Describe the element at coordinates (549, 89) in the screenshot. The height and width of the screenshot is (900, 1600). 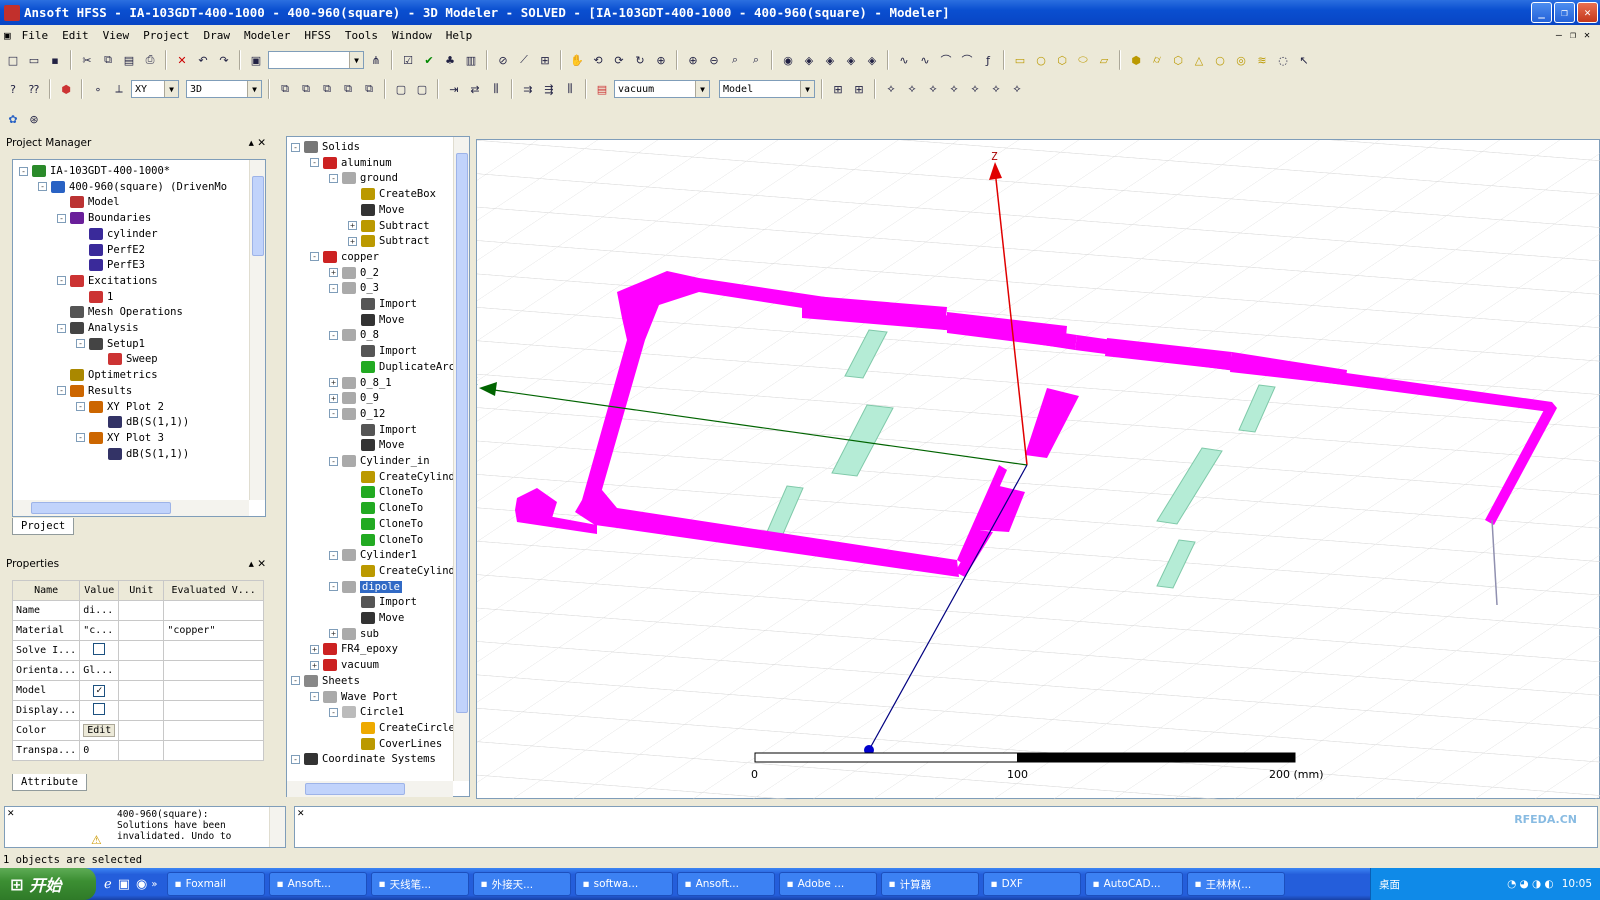
I see `duplicate-around-icon: ⇶` at that location.